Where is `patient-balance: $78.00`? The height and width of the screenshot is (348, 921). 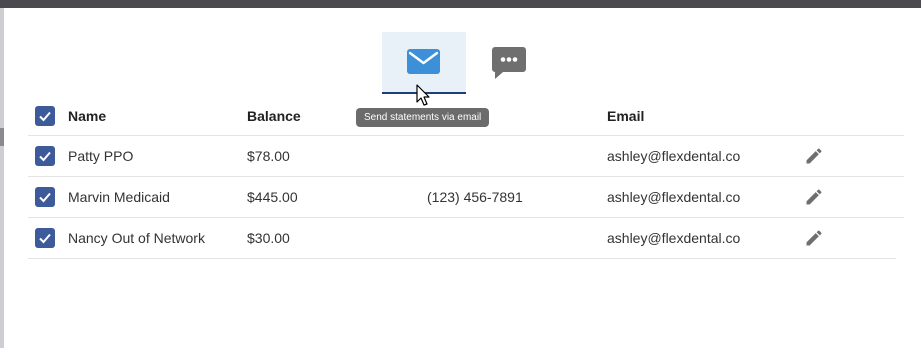 patient-balance: $78.00 is located at coordinates (268, 156).